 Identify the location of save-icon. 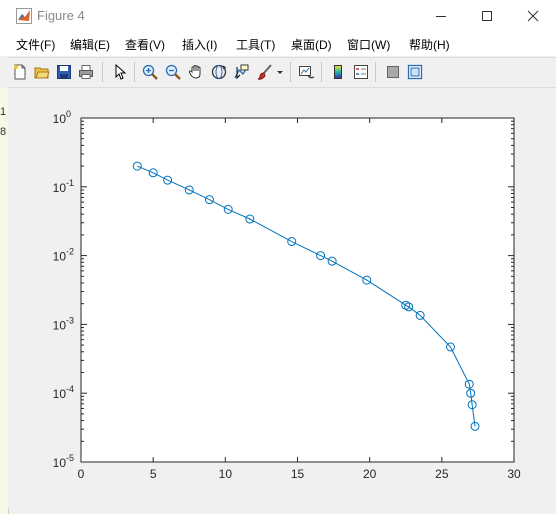
(64, 72).